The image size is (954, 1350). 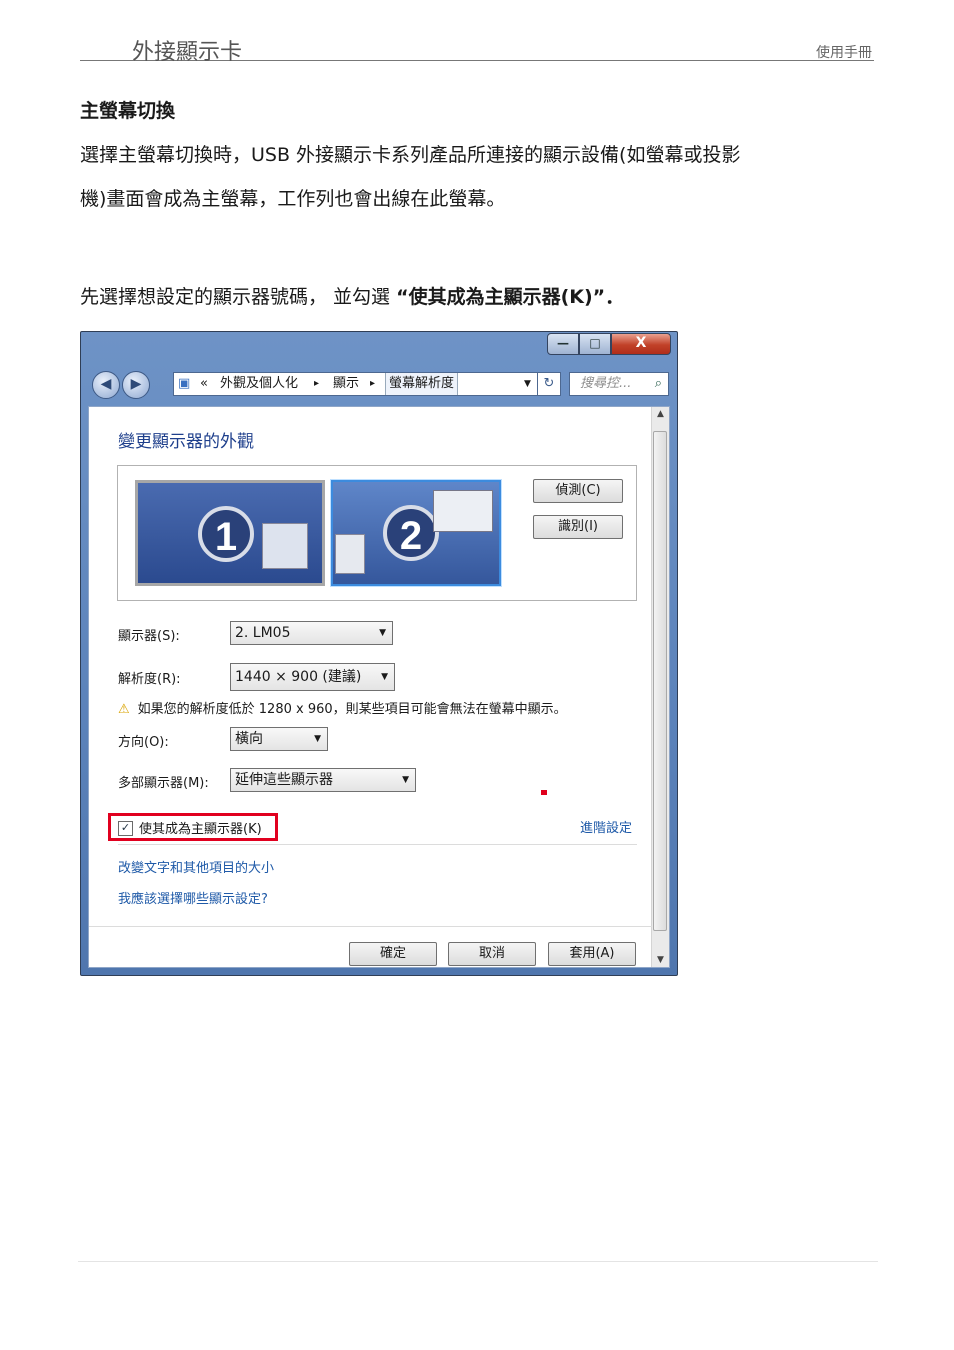 I want to click on monitor-arrangement: 1 2 偵測(C) 識別(I), so click(x=377, y=533).